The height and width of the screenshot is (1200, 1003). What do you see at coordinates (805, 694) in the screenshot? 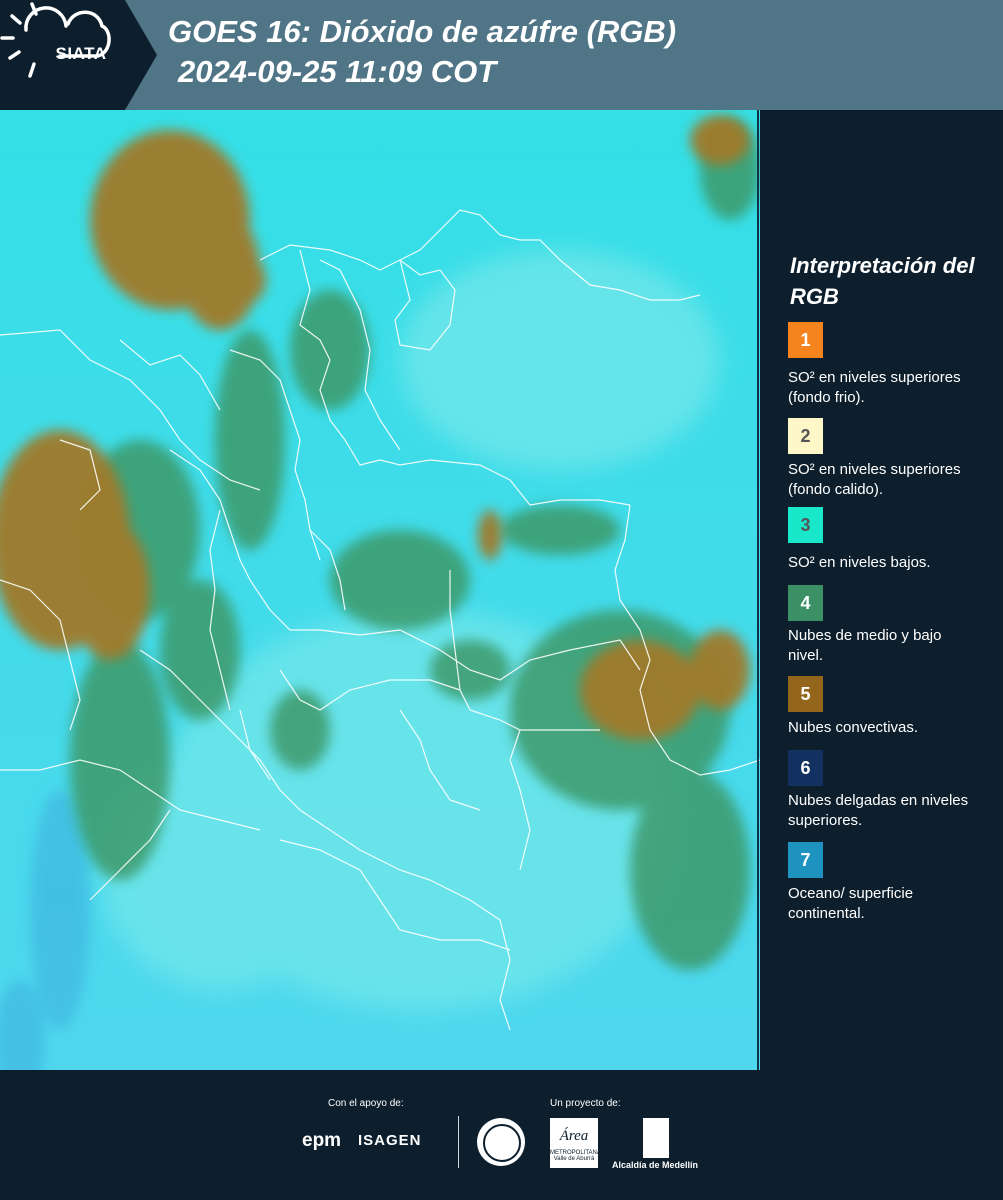
I see `legend-swatch-5: 5` at bounding box center [805, 694].